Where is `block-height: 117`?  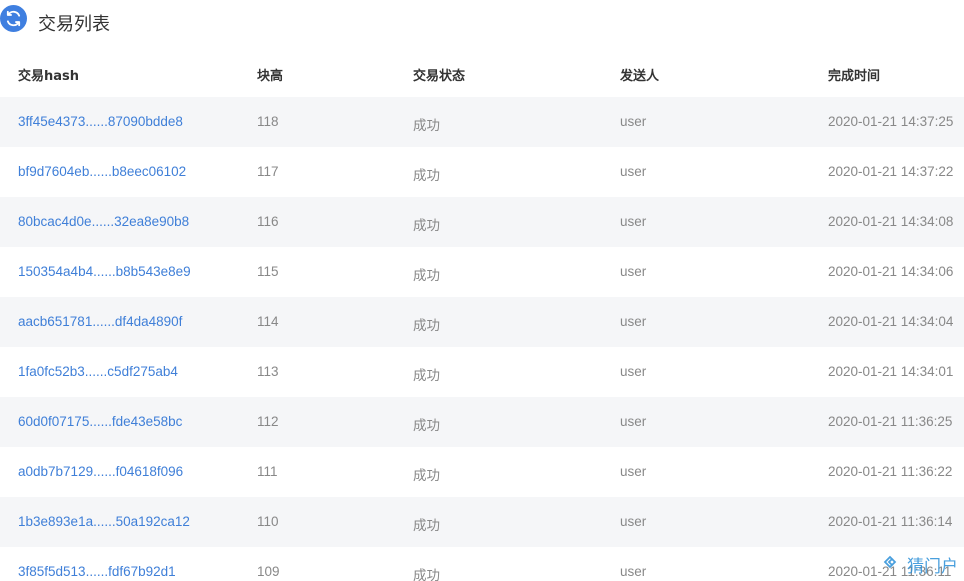
block-height: 117 is located at coordinates (268, 171).